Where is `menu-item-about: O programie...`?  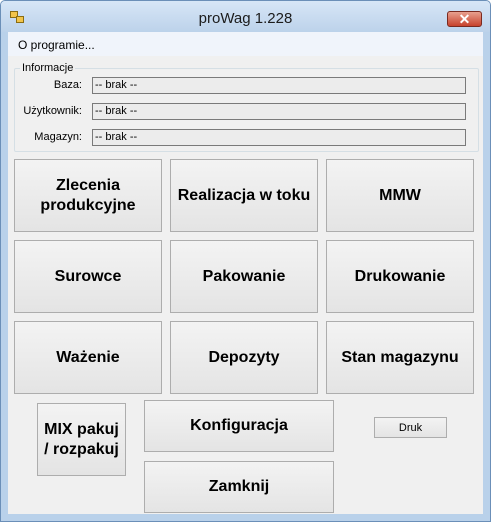
menu-item-about: O programie... is located at coordinates (56, 45).